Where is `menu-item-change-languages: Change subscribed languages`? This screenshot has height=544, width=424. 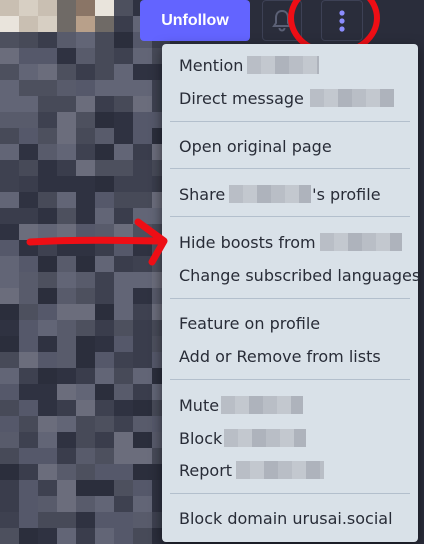
menu-item-change-languages: Change subscribed languages is located at coordinates (291, 275).